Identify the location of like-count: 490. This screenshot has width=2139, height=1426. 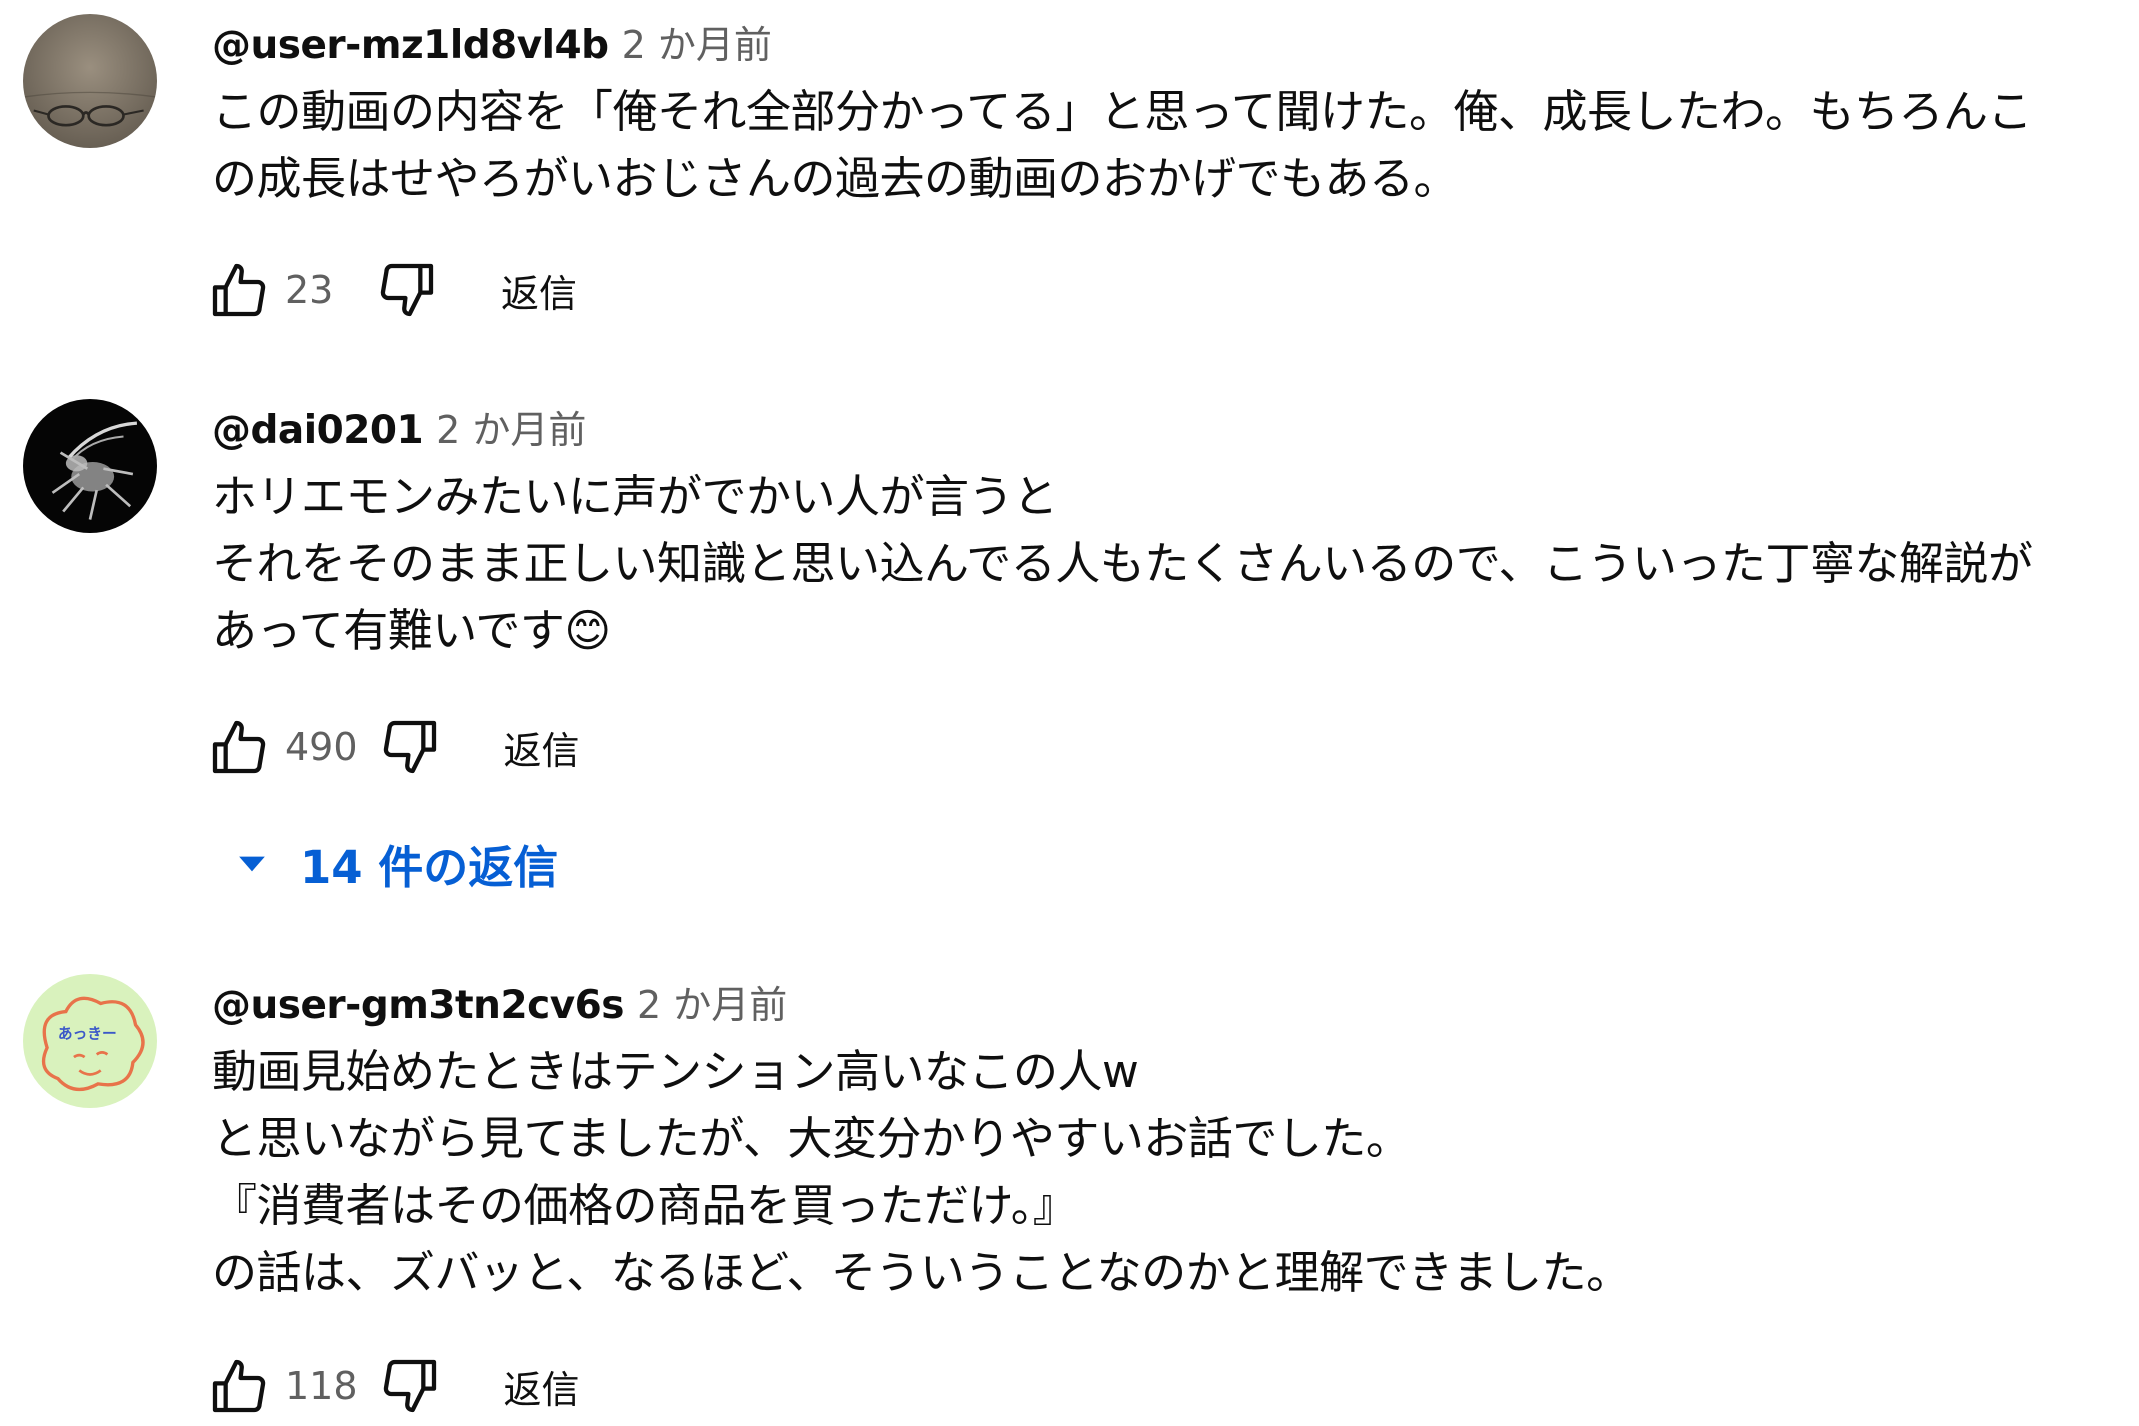
(321, 747).